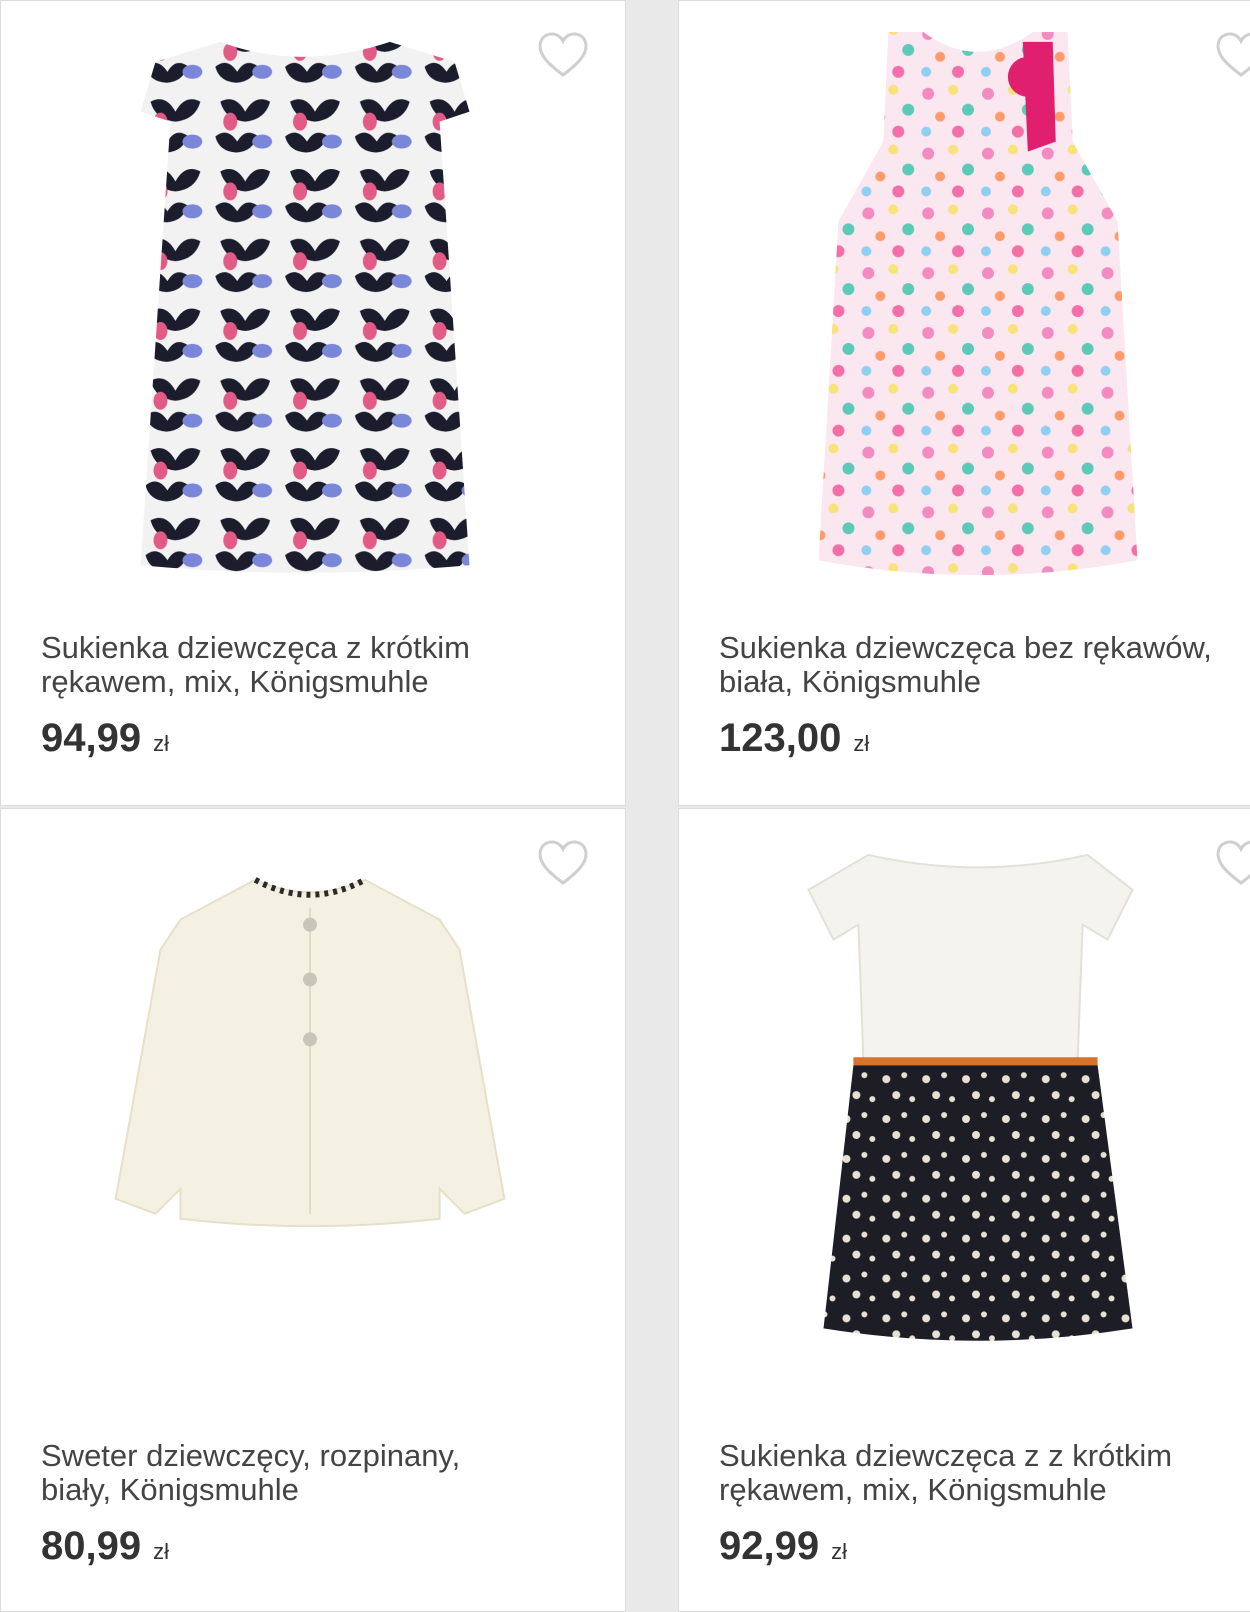 The image size is (1250, 1612). Describe the element at coordinates (946, 1455) in the screenshot. I see `product-title-line: Sukienka dziewczęca z z krótkim` at that location.